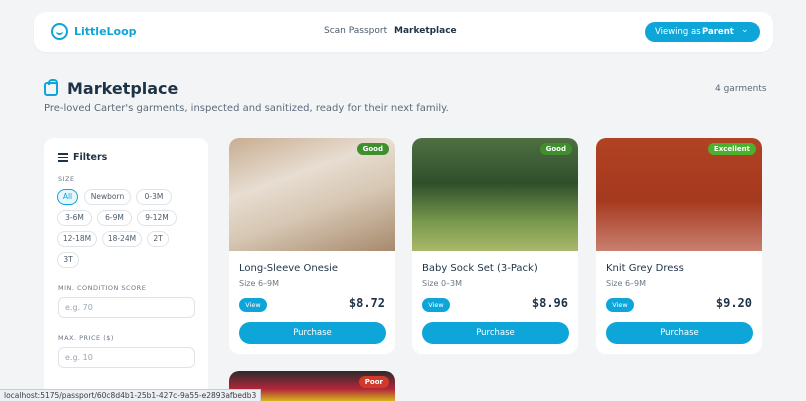 Image resolution: width=806 pixels, height=401 pixels. What do you see at coordinates (122, 239) in the screenshot?
I see `size-chip-18-24m: 18-24M` at bounding box center [122, 239].